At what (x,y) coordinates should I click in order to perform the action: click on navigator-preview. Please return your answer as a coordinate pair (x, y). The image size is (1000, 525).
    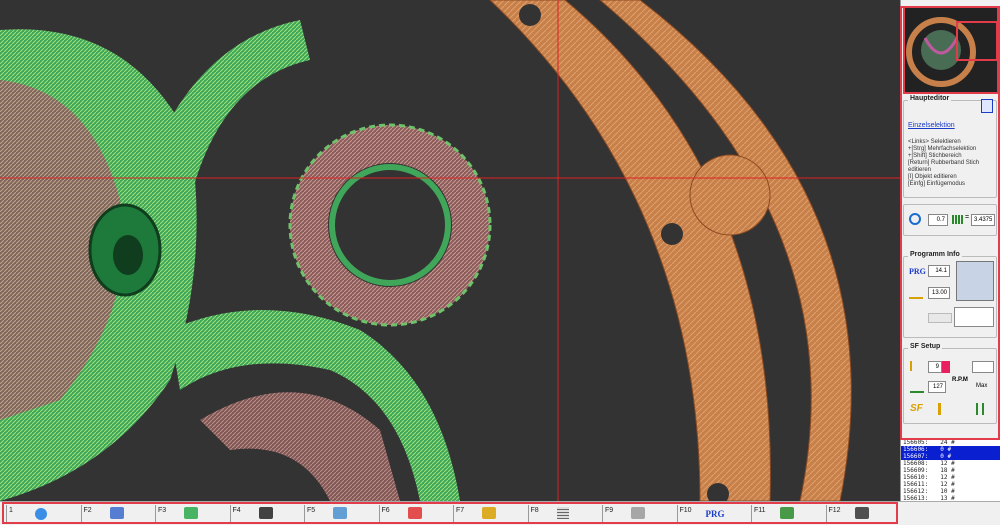
    Looking at the image, I should click on (951, 52).